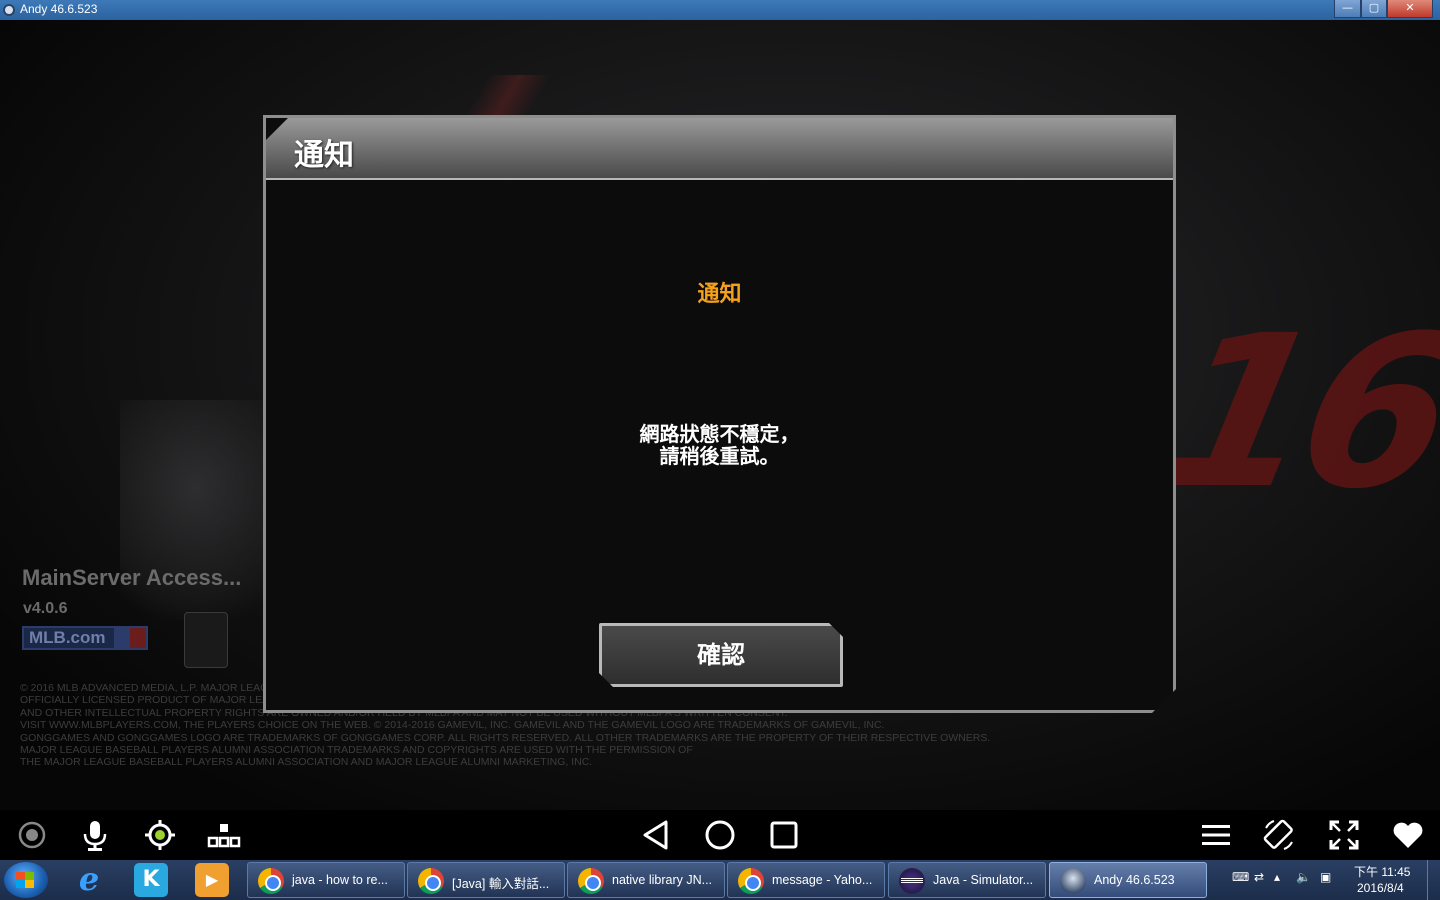 The image size is (1440, 900). What do you see at coordinates (160, 835) in the screenshot?
I see `location-icon` at bounding box center [160, 835].